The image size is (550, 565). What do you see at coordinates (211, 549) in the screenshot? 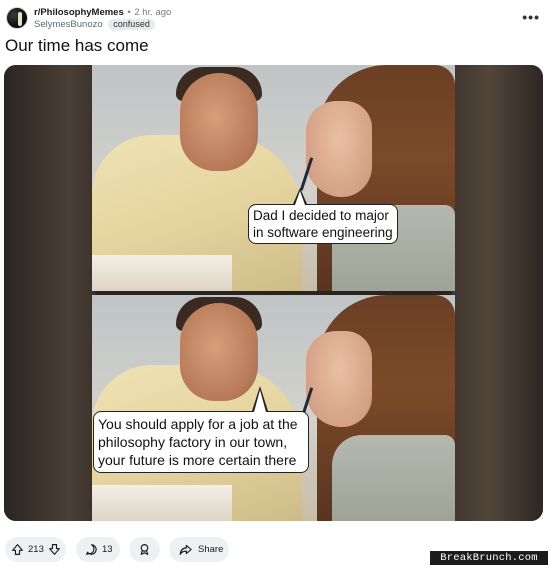
I see `share-label: Share` at bounding box center [211, 549].